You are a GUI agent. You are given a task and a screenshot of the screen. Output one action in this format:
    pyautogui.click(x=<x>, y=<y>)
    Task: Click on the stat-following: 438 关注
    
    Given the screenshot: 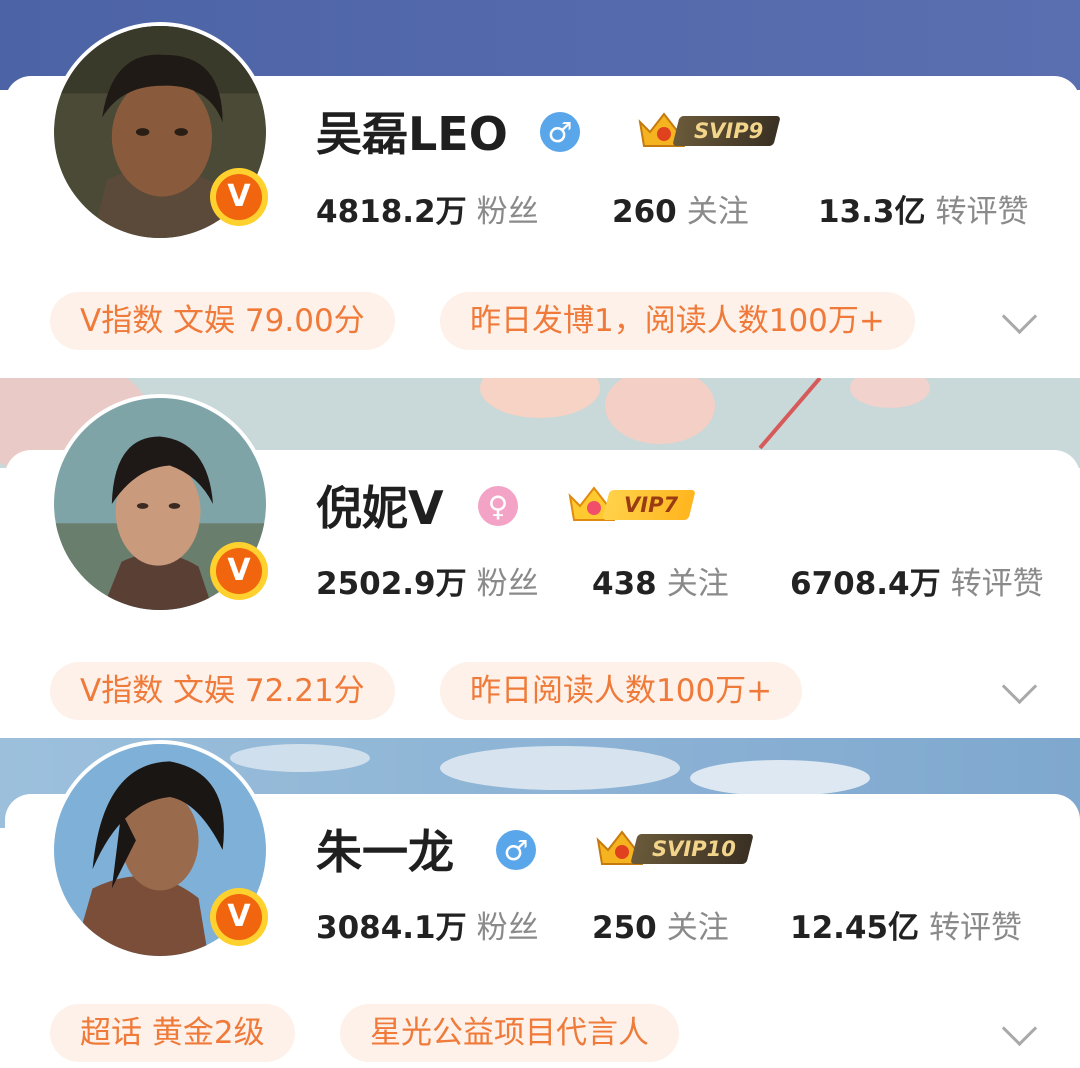 What is the action you would take?
    pyautogui.click(x=660, y=580)
    